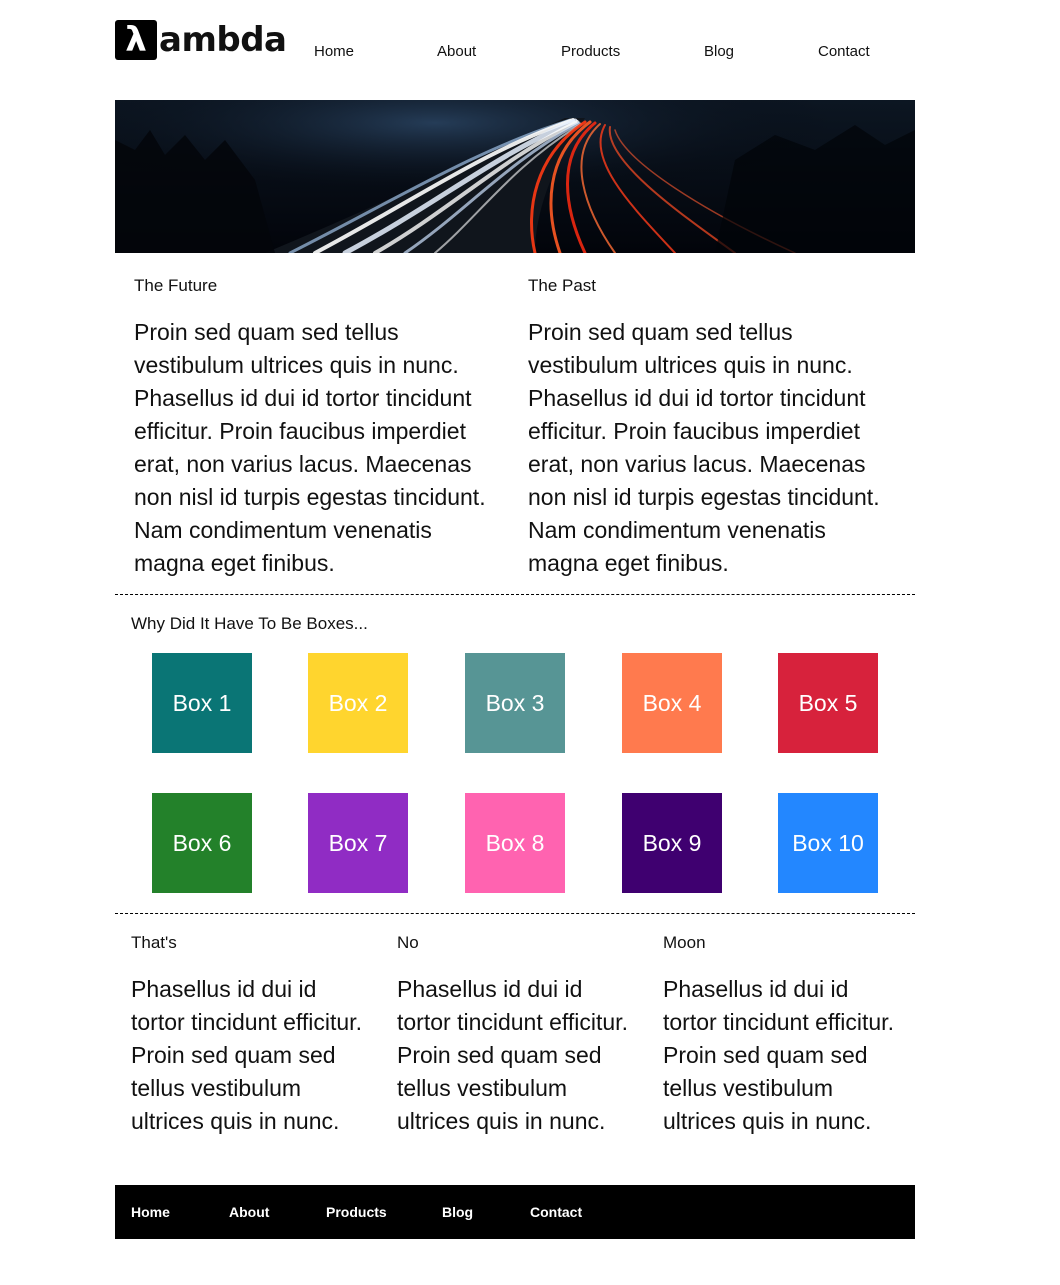 The height and width of the screenshot is (1285, 1060). Describe the element at coordinates (828, 703) in the screenshot. I see `box-5: Box 5` at that location.